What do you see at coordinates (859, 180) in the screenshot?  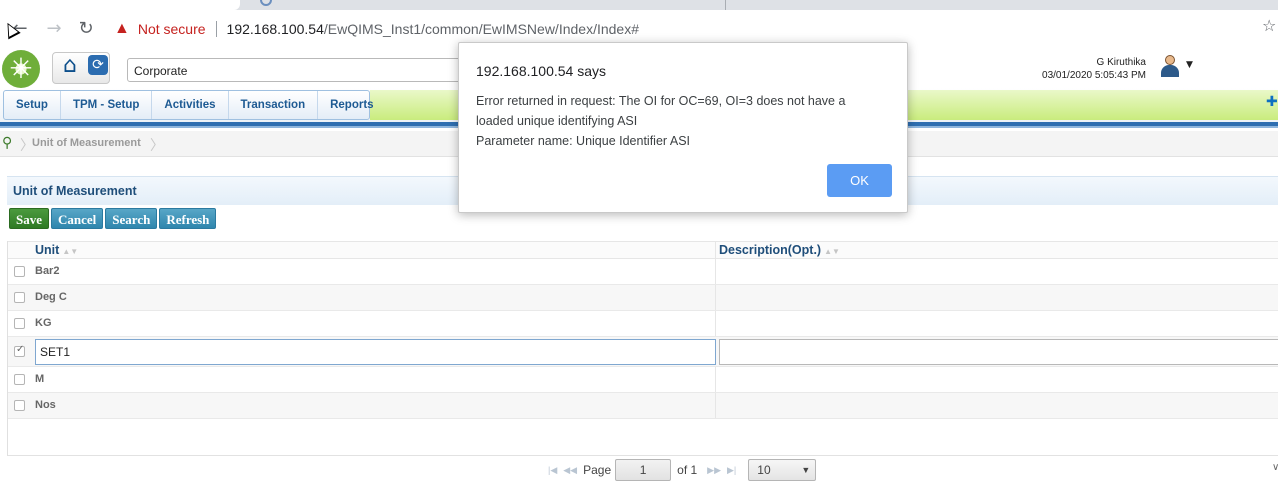 I see `ok-button: OK` at bounding box center [859, 180].